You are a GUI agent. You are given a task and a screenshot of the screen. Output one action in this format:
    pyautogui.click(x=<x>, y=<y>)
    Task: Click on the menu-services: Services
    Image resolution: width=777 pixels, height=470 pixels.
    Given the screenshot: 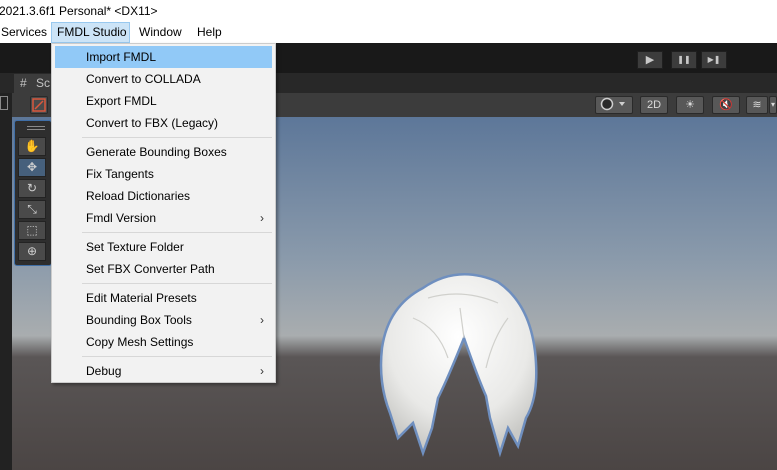 What is the action you would take?
    pyautogui.click(x=24, y=32)
    